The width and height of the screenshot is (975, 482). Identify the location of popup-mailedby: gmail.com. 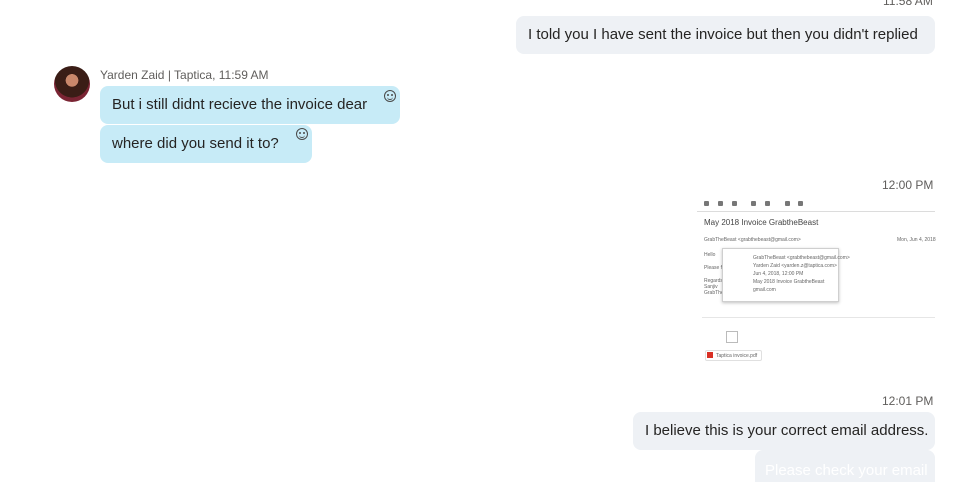
(764, 290).